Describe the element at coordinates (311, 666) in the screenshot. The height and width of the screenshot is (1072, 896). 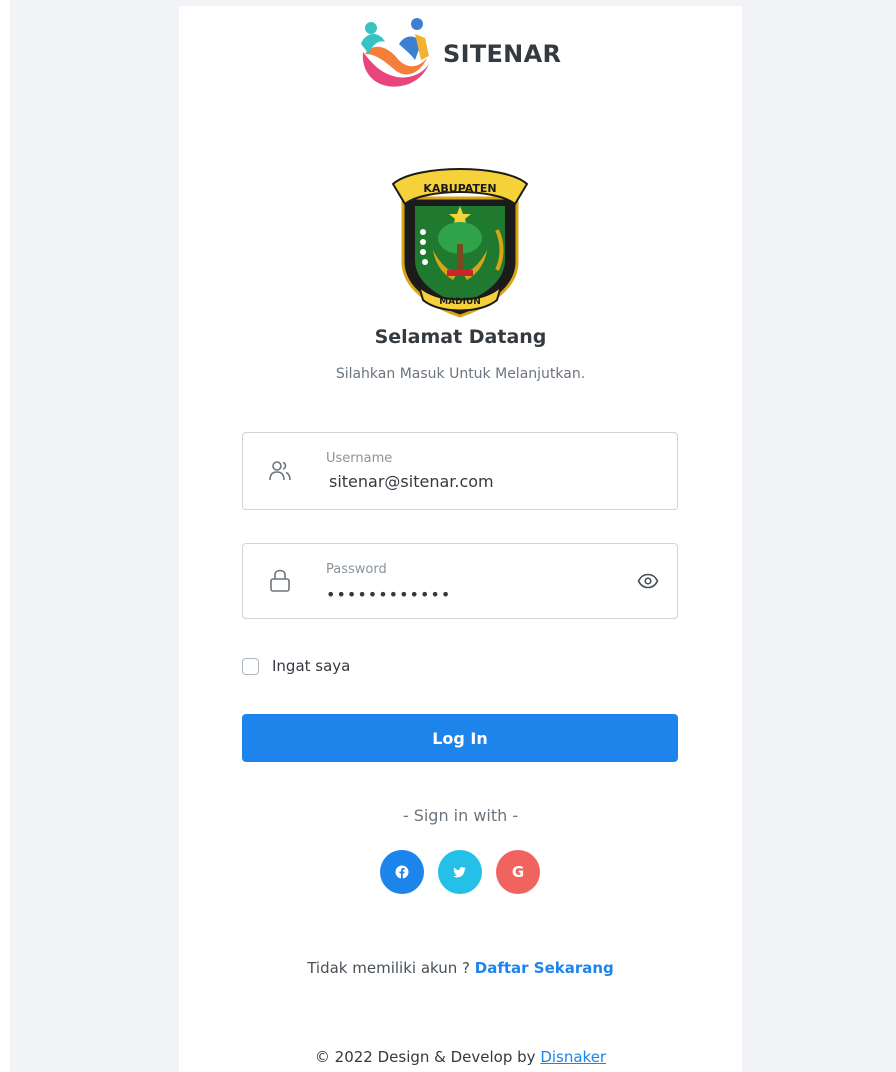
I see `remember-label: Ingat saya` at that location.